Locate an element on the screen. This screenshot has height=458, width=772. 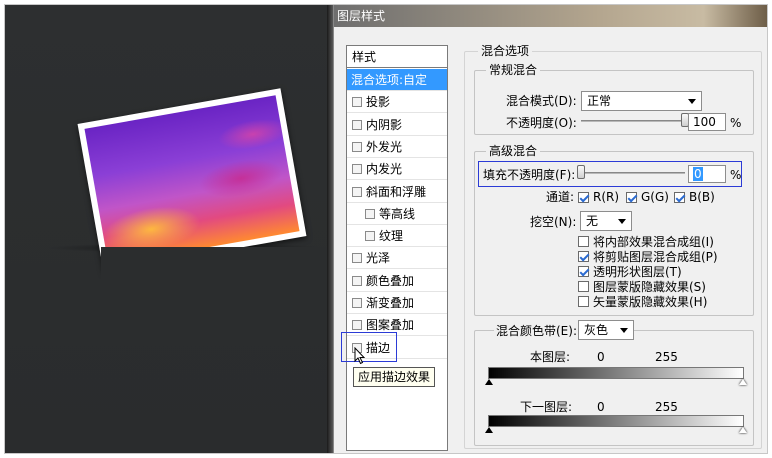
underlying-black-handle is located at coordinates (489, 430).